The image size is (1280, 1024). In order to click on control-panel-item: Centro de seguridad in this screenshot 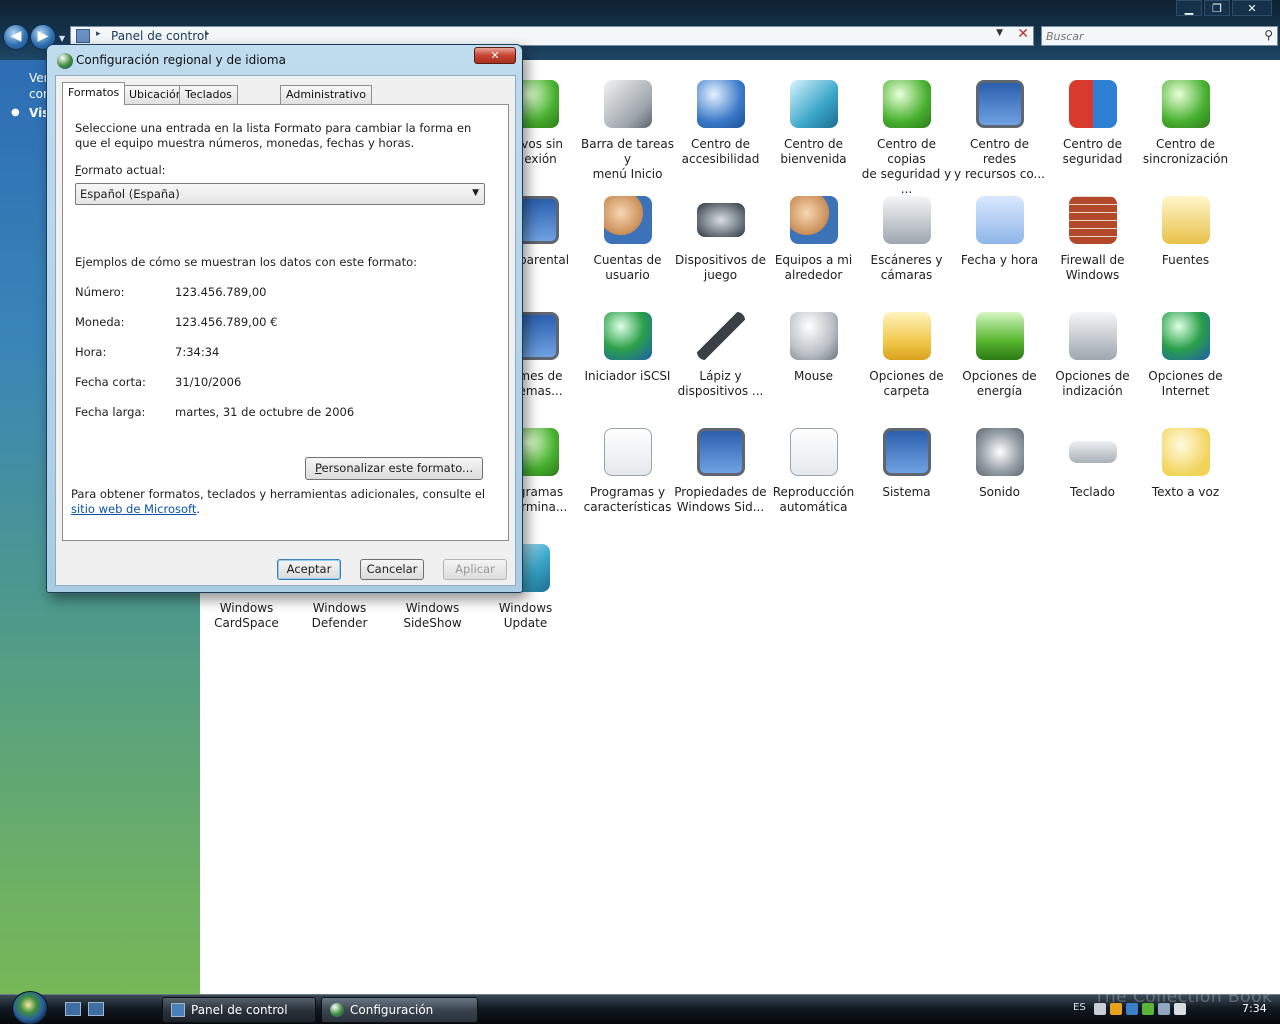, I will do `click(1092, 116)`.